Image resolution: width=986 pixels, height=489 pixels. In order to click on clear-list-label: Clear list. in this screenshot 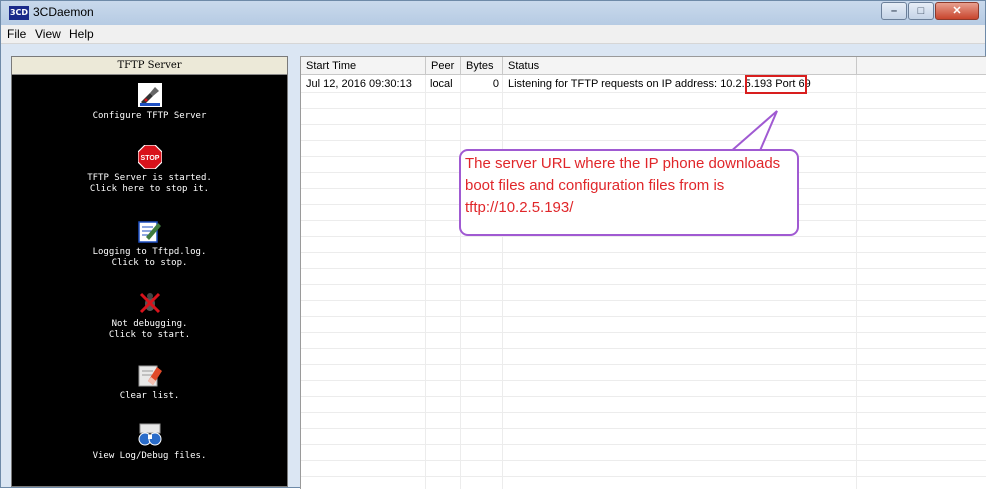, I will do `click(149, 396)`.